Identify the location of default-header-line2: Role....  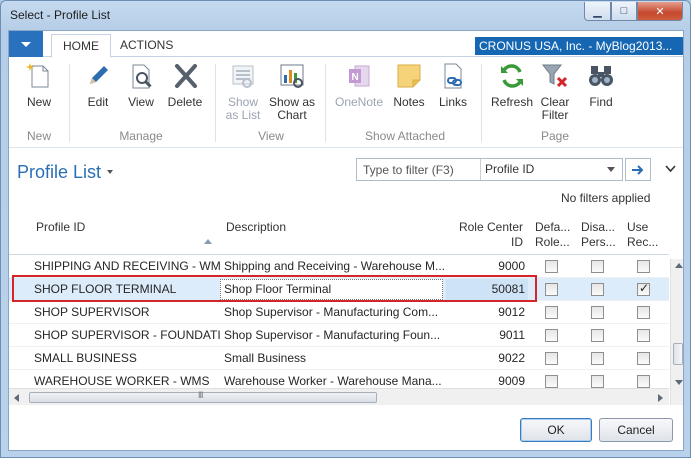
(552, 242).